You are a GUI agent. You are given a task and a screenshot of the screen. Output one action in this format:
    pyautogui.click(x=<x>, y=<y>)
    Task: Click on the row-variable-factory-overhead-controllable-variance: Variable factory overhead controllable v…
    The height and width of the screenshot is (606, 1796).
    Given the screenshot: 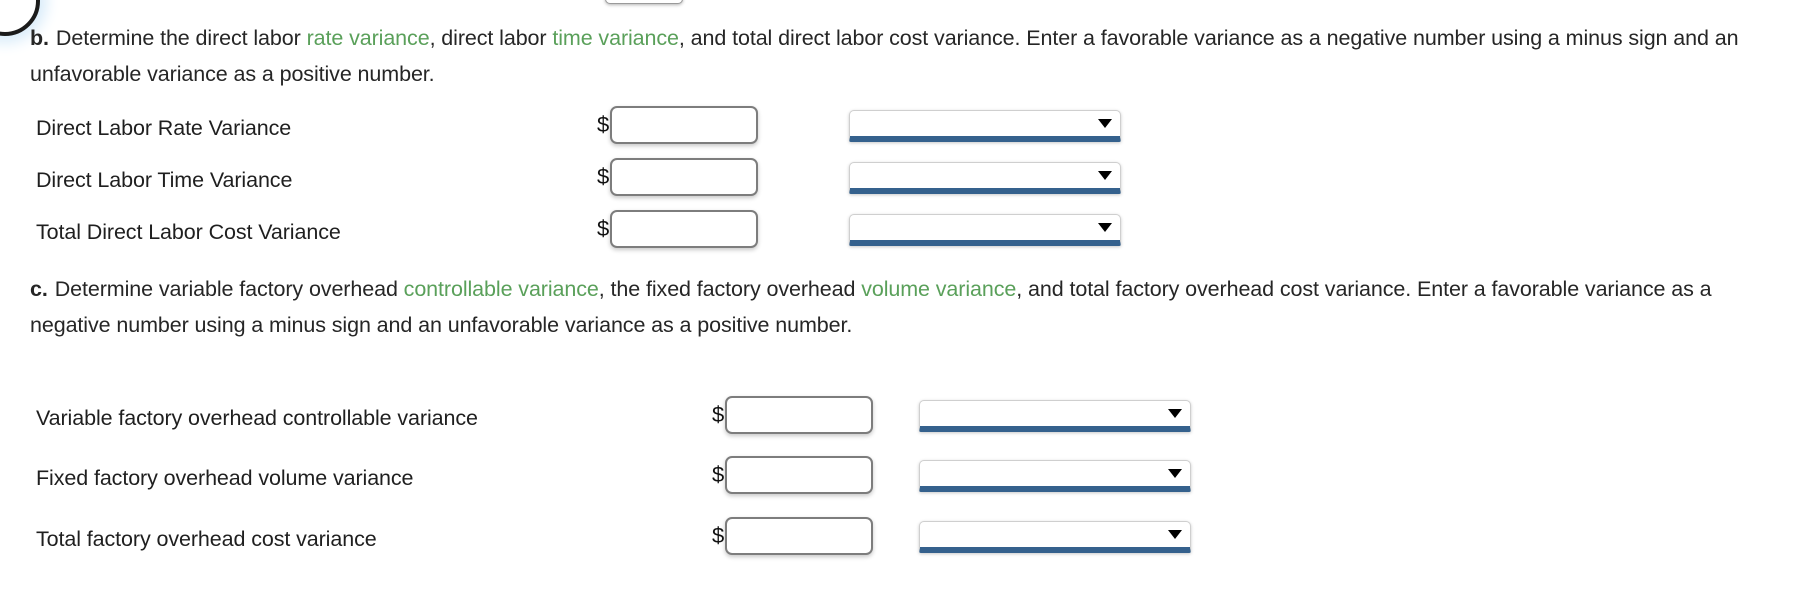 What is the action you would take?
    pyautogui.click(x=257, y=418)
    